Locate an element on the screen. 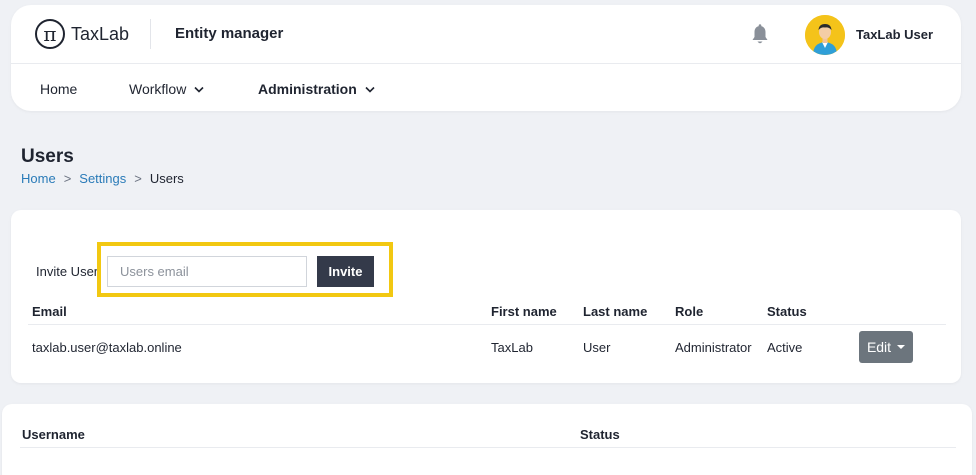 The width and height of the screenshot is (976, 475). nav-home: Home is located at coordinates (58, 89).